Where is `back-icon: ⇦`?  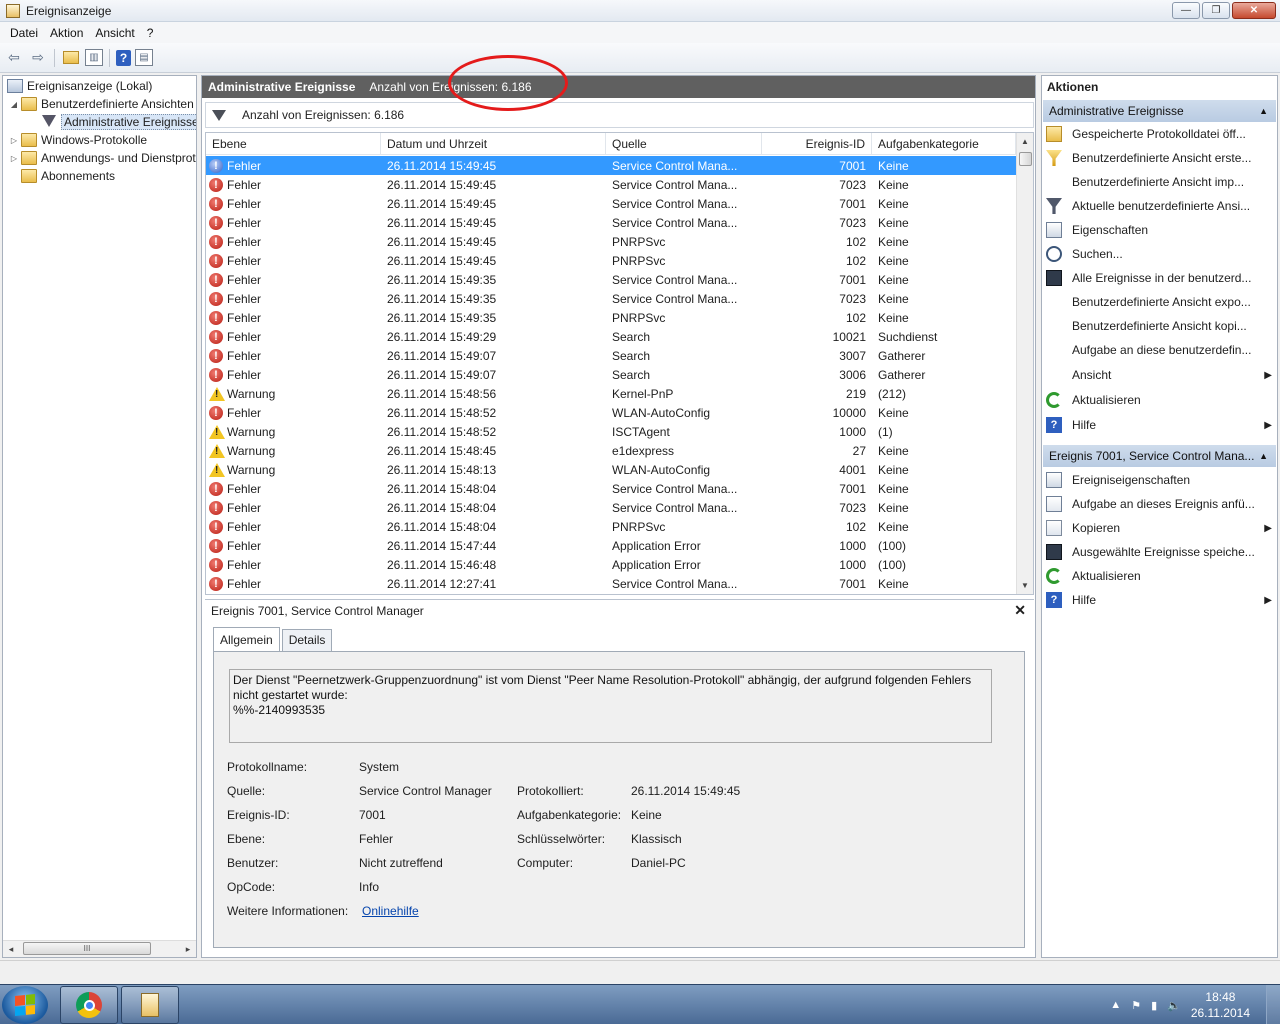
back-icon: ⇦ is located at coordinates (14, 58).